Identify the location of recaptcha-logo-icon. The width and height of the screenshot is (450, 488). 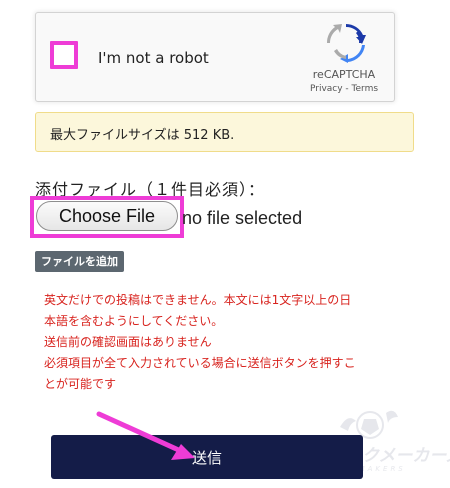
(346, 43).